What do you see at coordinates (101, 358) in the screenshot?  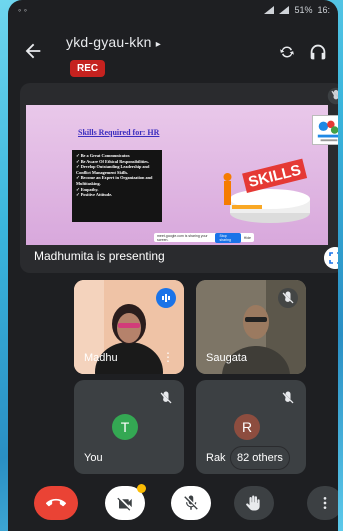 I see `participant-name: Madhu` at bounding box center [101, 358].